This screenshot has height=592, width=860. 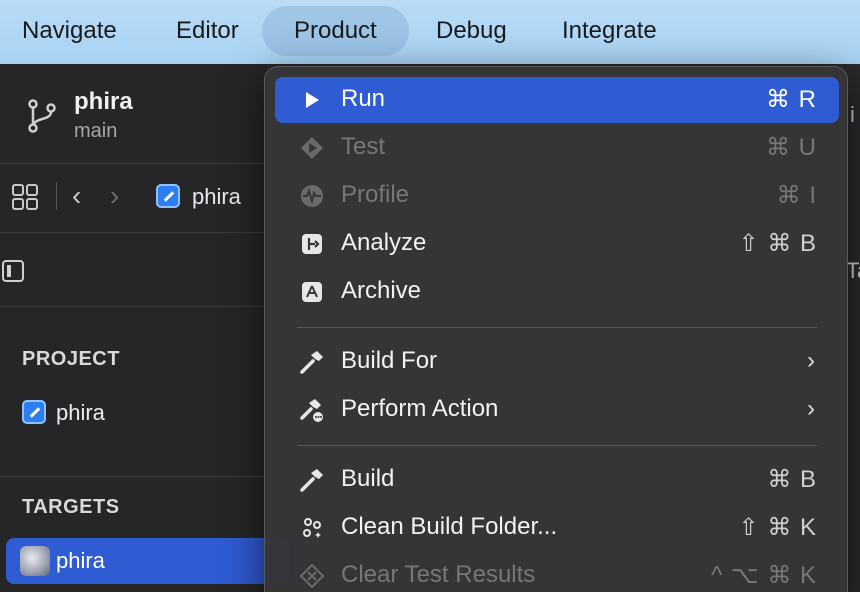 What do you see at coordinates (80, 561) in the screenshot?
I see `target-list-item: phira` at bounding box center [80, 561].